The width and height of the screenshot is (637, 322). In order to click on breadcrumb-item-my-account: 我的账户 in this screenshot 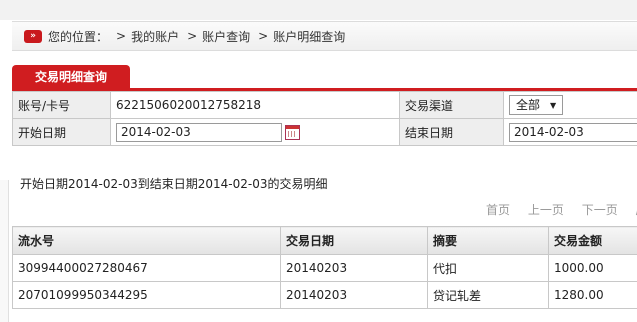, I will do `click(155, 36)`.